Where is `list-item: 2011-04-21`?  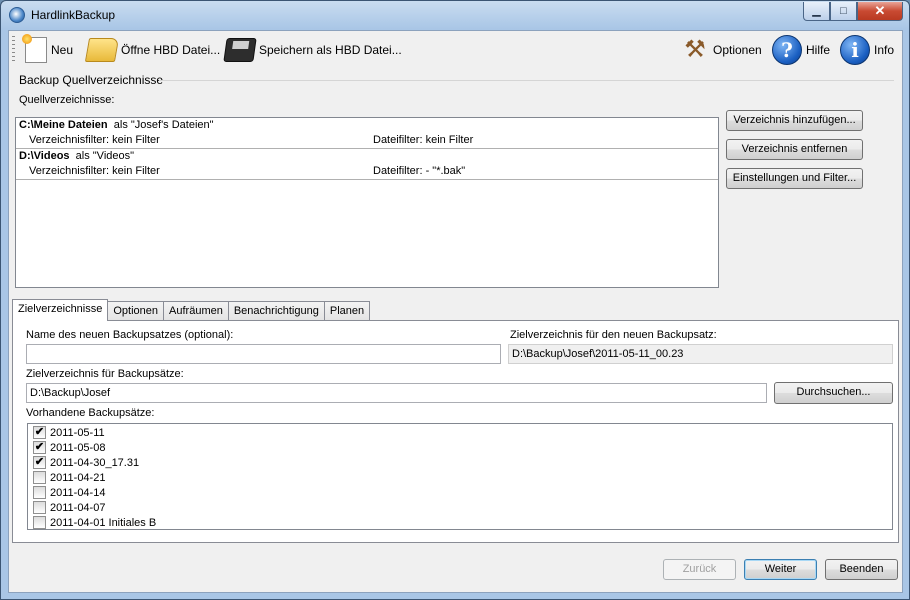
list-item: 2011-04-21 is located at coordinates (69, 477).